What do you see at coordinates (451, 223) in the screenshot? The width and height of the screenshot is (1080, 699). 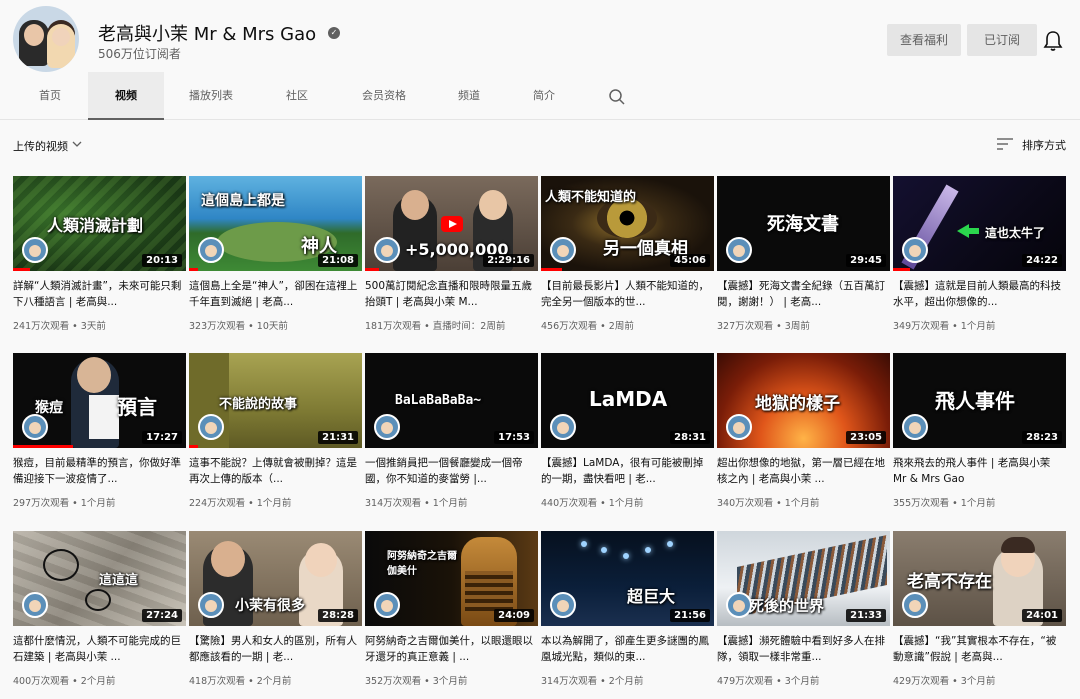 I see `video-thumbnail: +5,000,000 2:29:16` at bounding box center [451, 223].